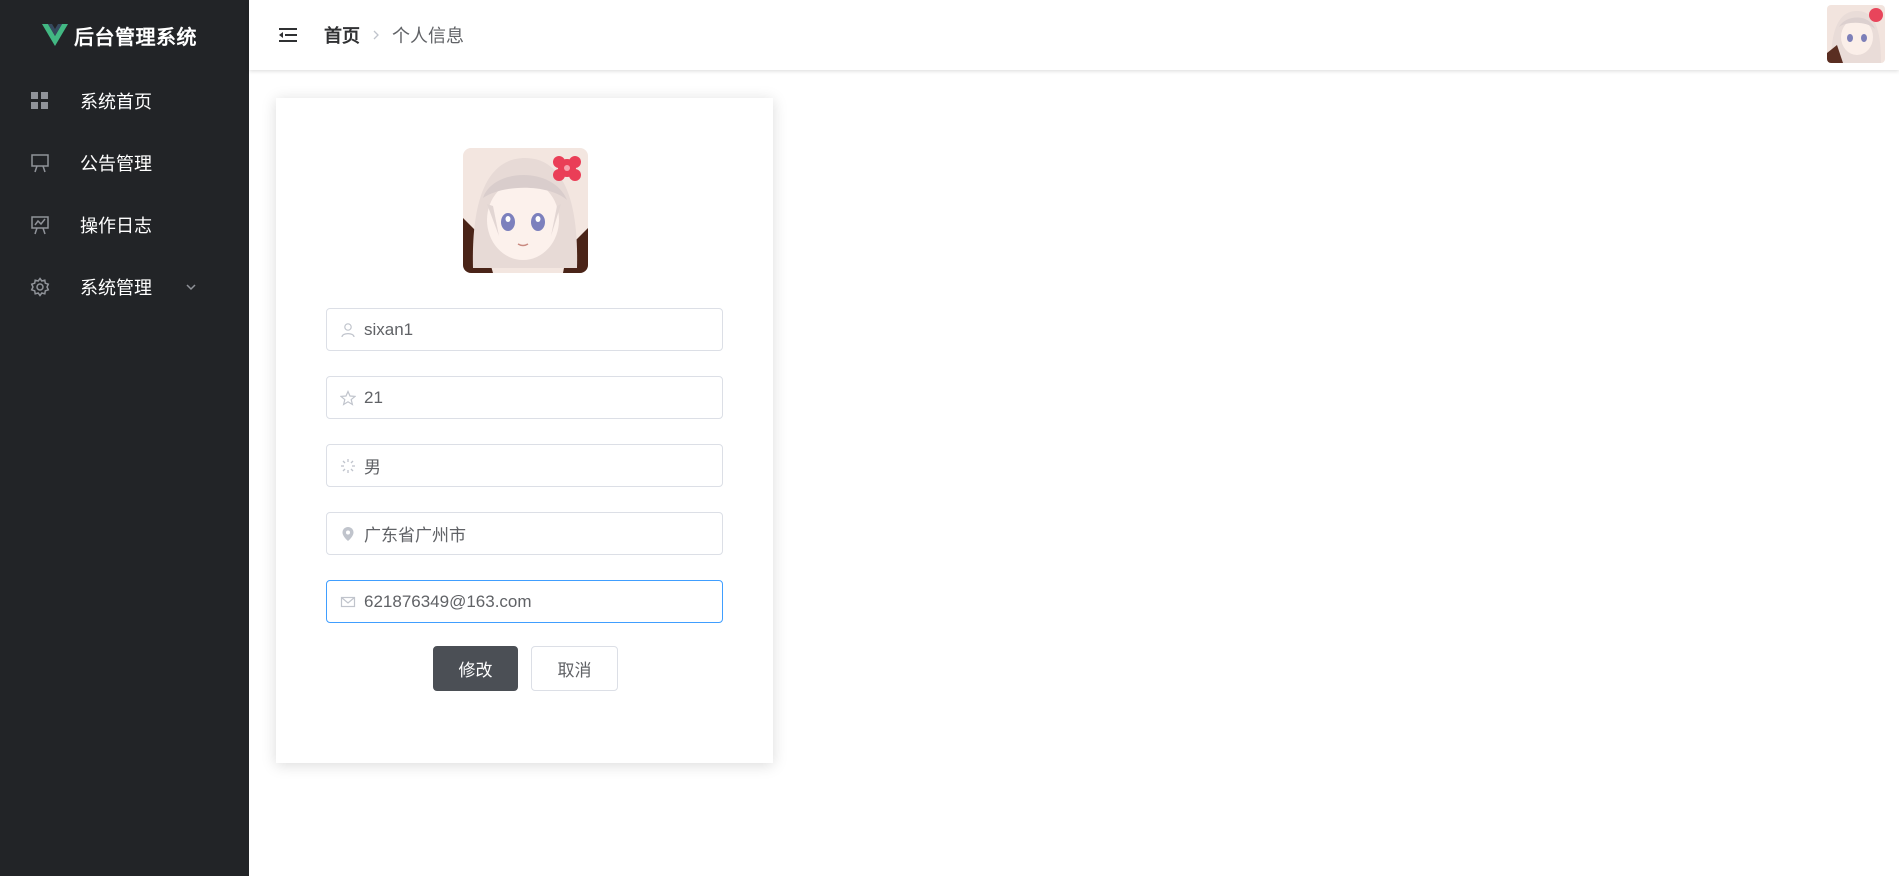  Describe the element at coordinates (1074, 35) in the screenshot. I see `top-header: 首页 个人信息` at that location.